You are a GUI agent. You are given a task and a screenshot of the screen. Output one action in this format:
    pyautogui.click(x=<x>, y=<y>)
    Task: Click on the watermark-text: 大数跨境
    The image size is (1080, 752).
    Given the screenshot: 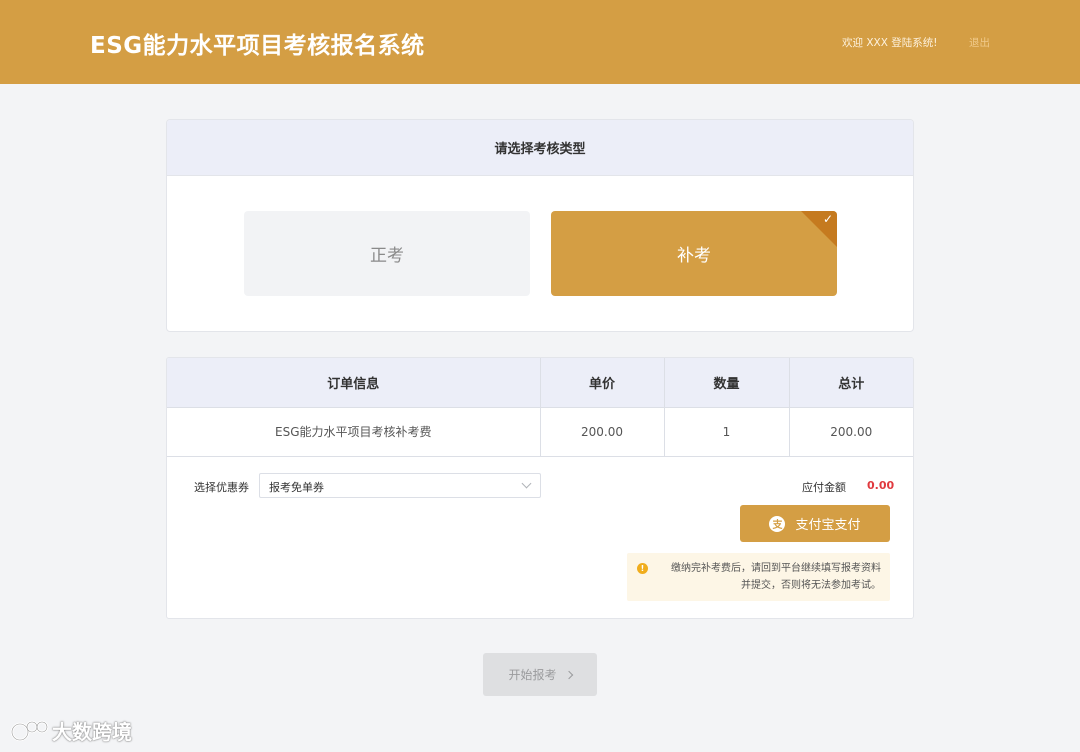 What is the action you would take?
    pyautogui.click(x=92, y=732)
    